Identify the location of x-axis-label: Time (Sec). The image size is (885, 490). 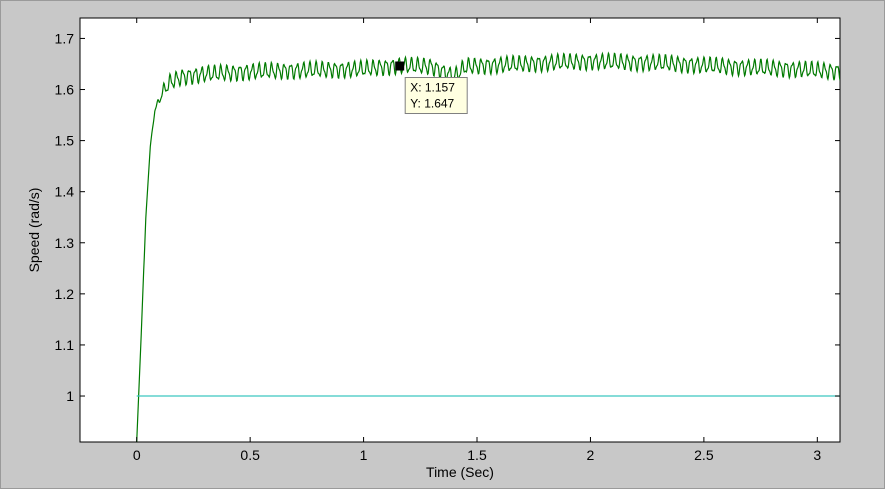
(460, 472).